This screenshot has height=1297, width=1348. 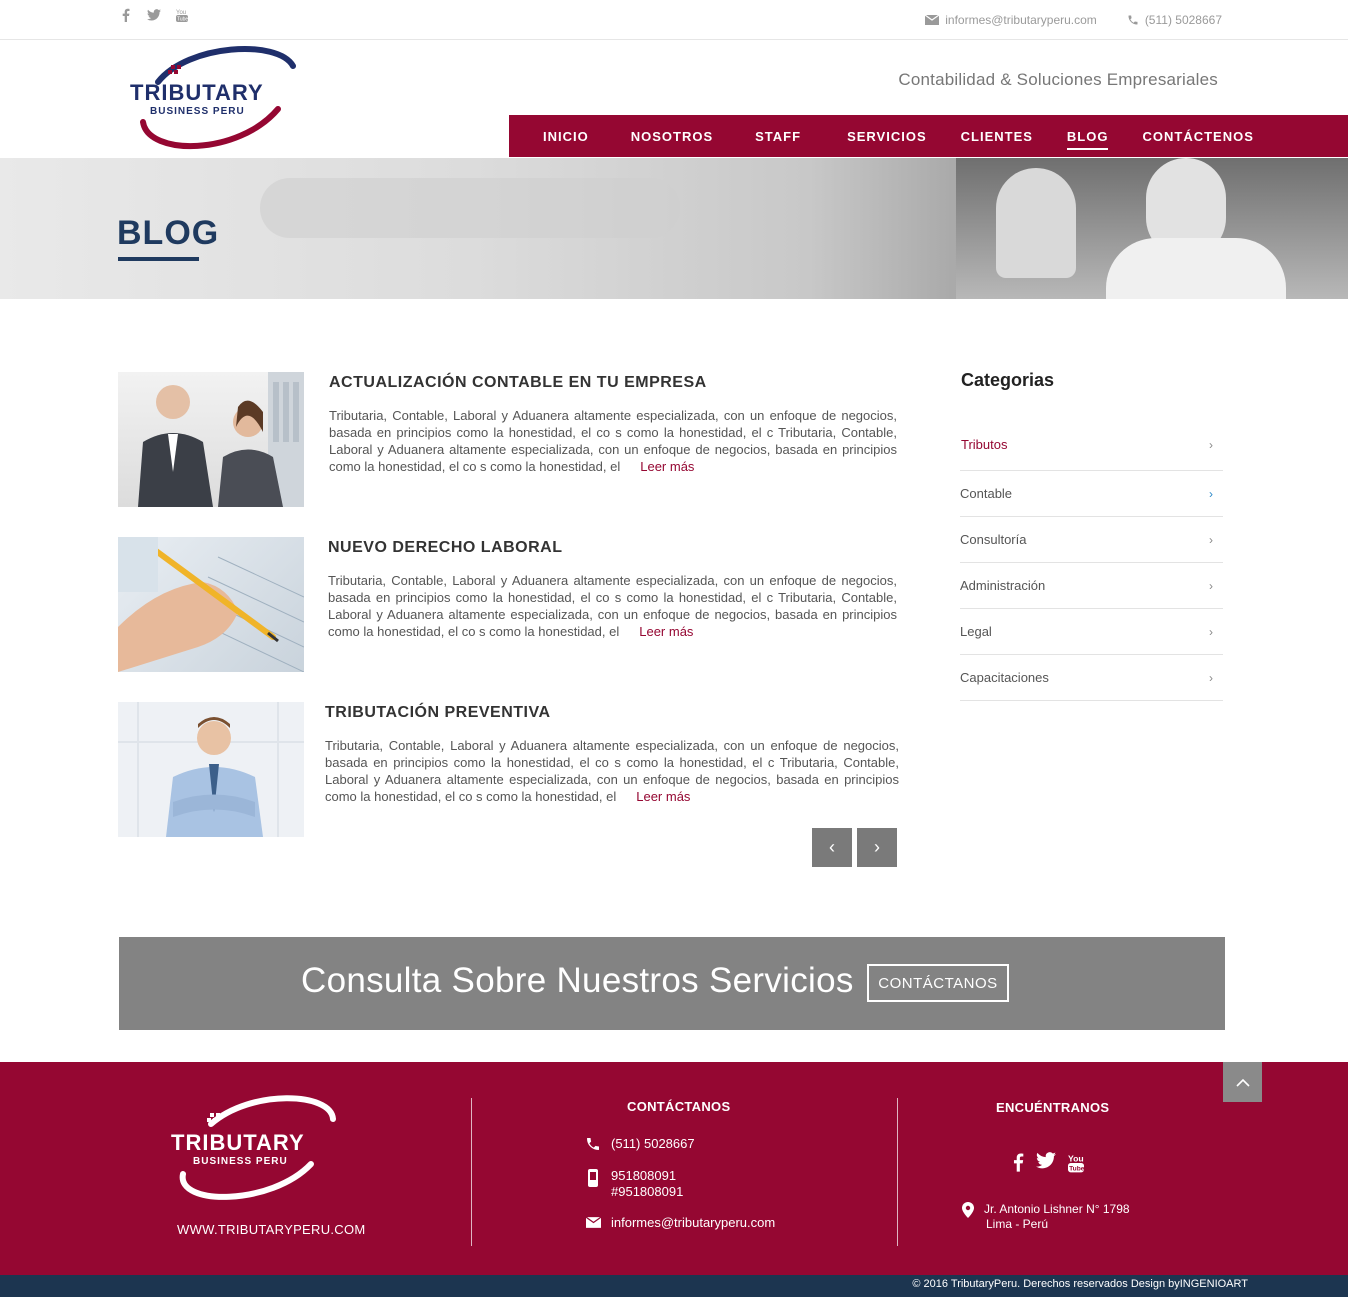 What do you see at coordinates (1057, 1216) in the screenshot?
I see `footer-address-text: Jr. Antonio Lishner N° 1798 Lima - Perú` at bounding box center [1057, 1216].